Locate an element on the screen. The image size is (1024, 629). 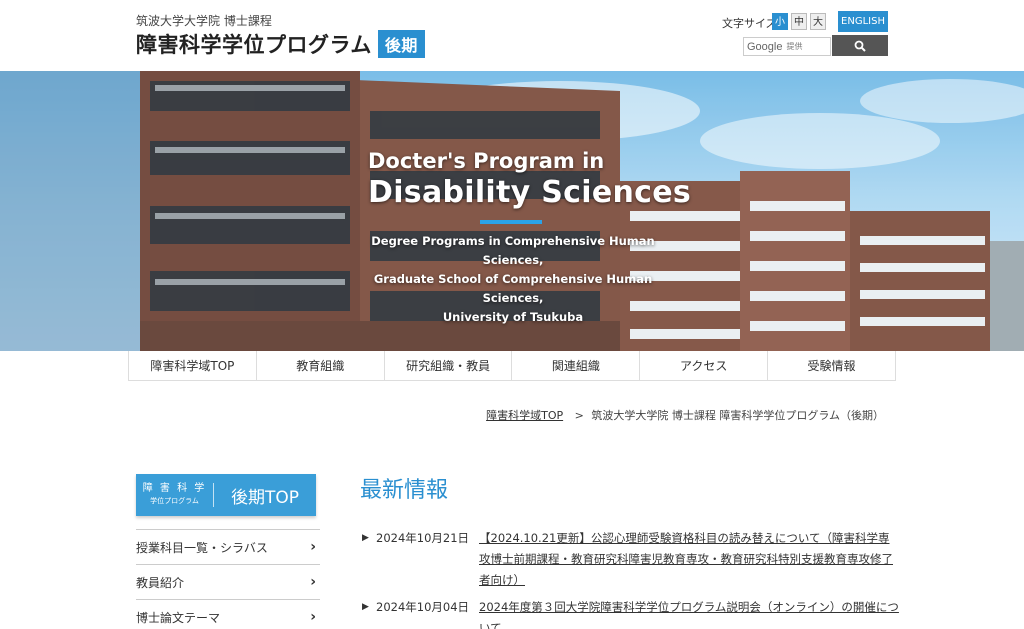
google-label: Google is located at coordinates (765, 46).